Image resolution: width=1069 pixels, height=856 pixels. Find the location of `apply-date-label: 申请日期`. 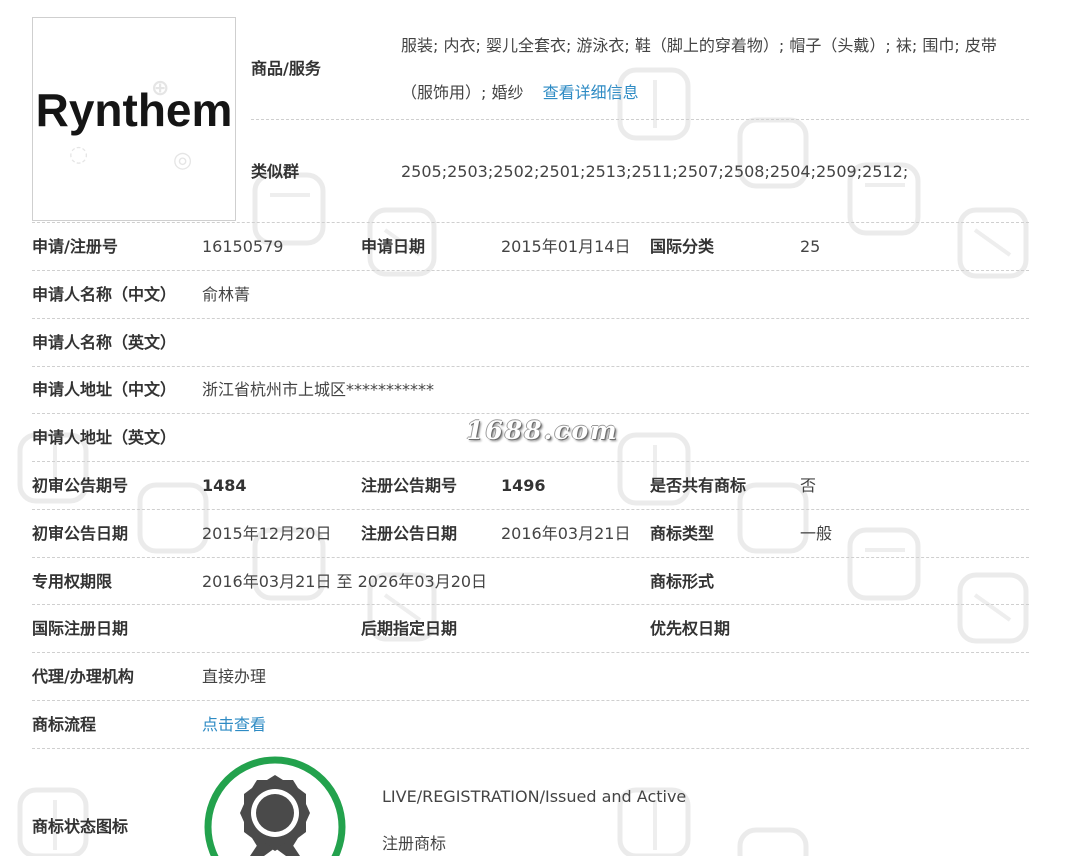

apply-date-label: 申请日期 is located at coordinates (393, 246).